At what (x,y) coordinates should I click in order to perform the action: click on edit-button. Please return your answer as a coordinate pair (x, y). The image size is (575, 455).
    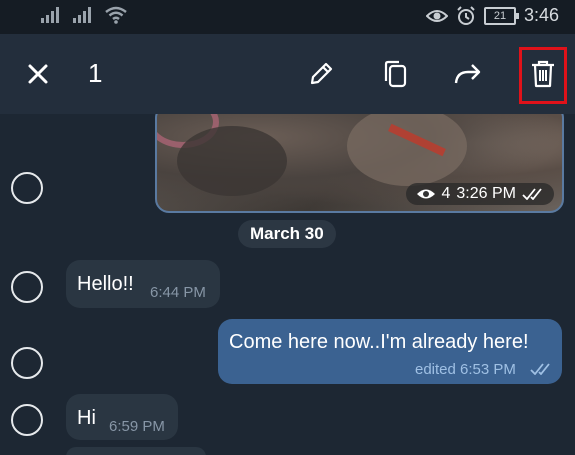
    Looking at the image, I should click on (321, 74).